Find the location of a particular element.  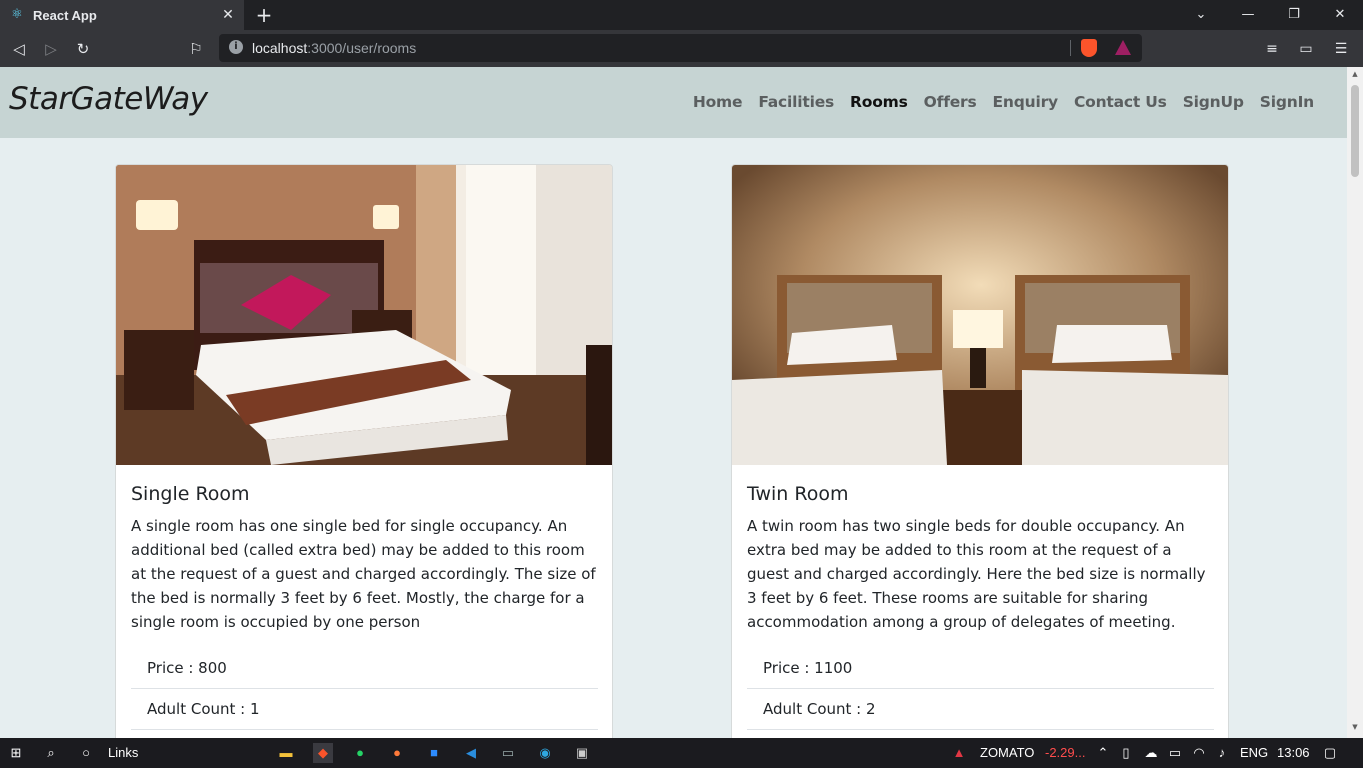

scrollbar-thumb is located at coordinates (1355, 131).